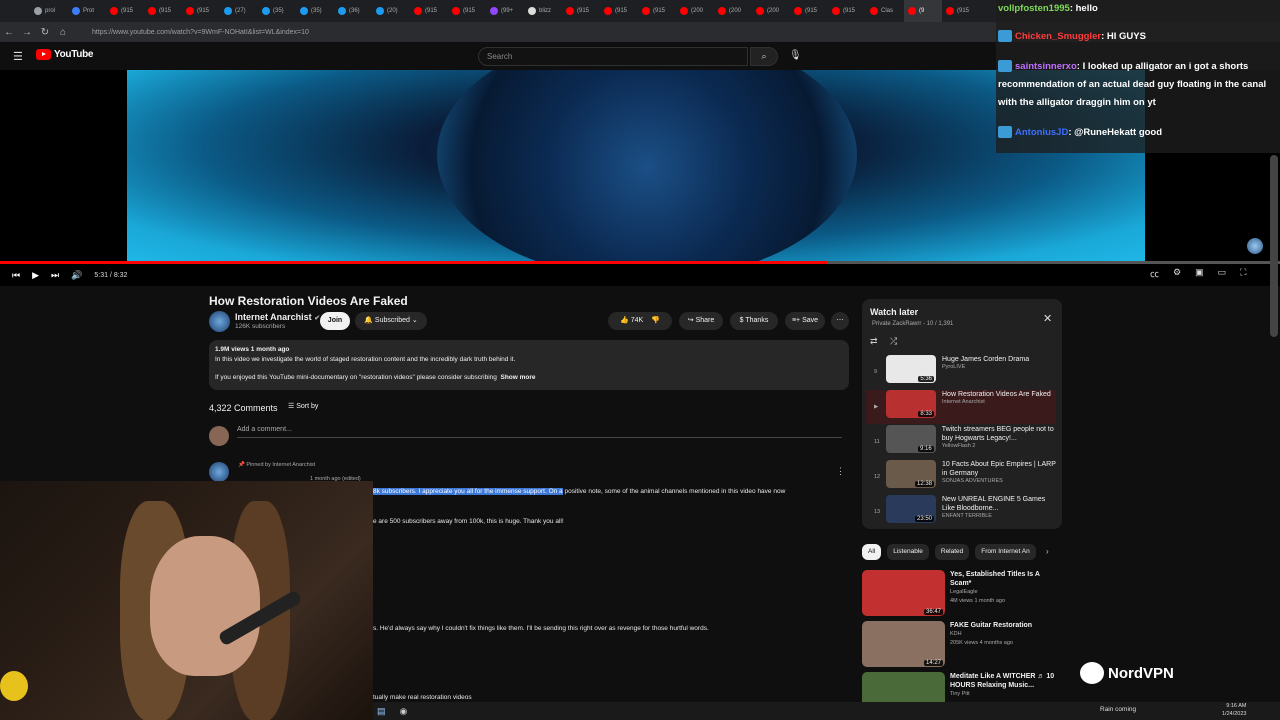 This screenshot has height=720, width=1280. I want to click on browser-tab: prol, so click(49, 11).